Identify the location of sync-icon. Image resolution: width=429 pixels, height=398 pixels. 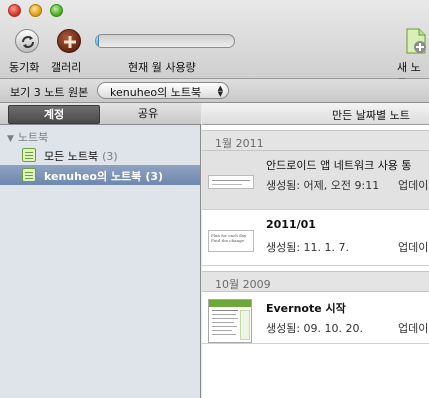
(28, 42).